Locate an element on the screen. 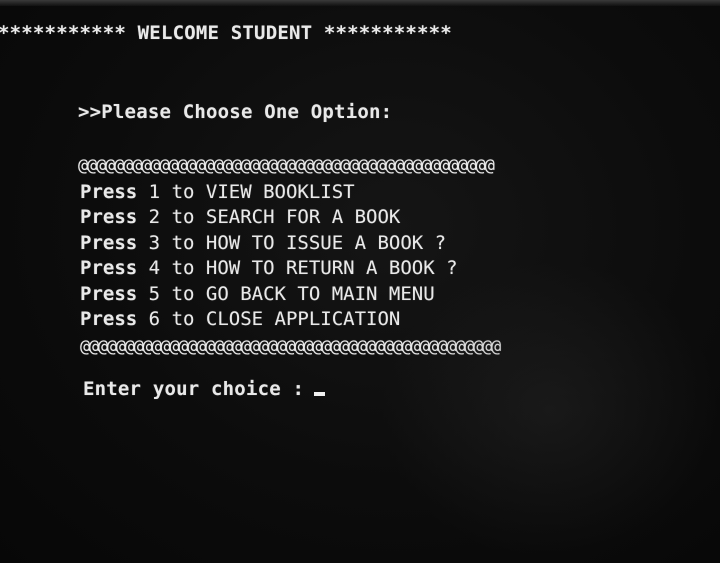  menu-option-1: Press 1 to VIEW BOOKLIST is located at coordinates (269, 192).